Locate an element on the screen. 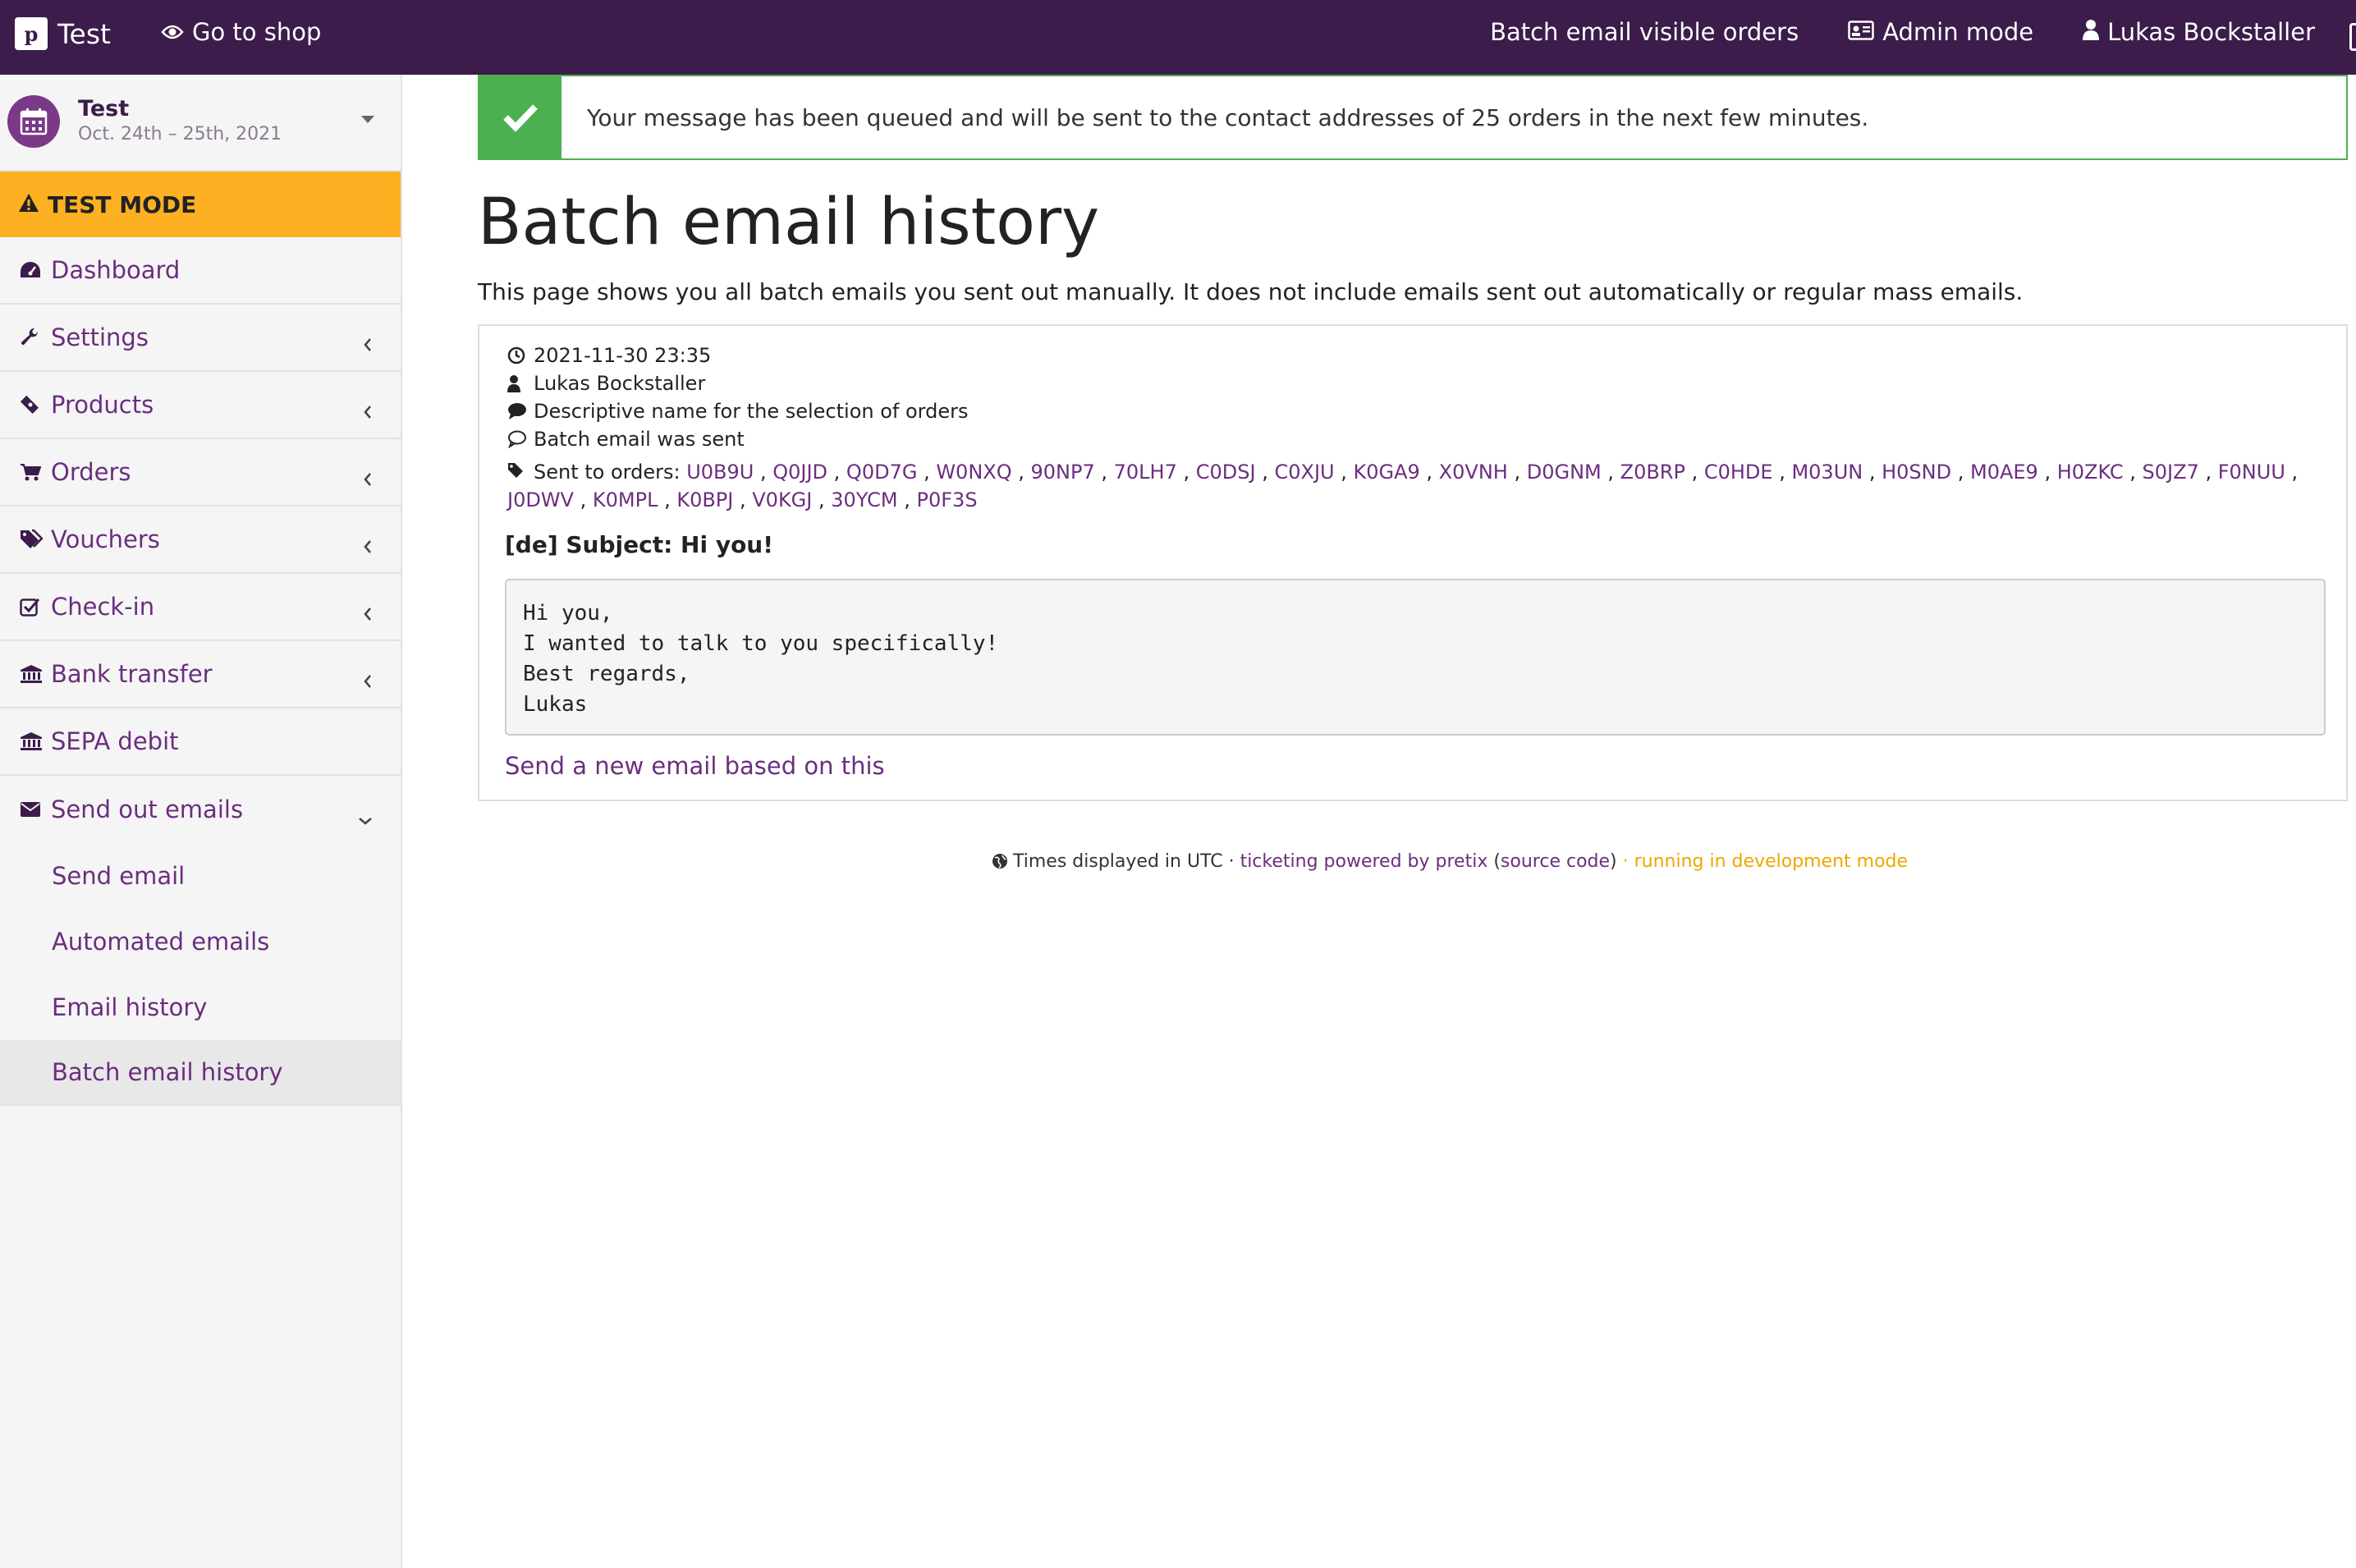  cart-icon is located at coordinates (35, 472).